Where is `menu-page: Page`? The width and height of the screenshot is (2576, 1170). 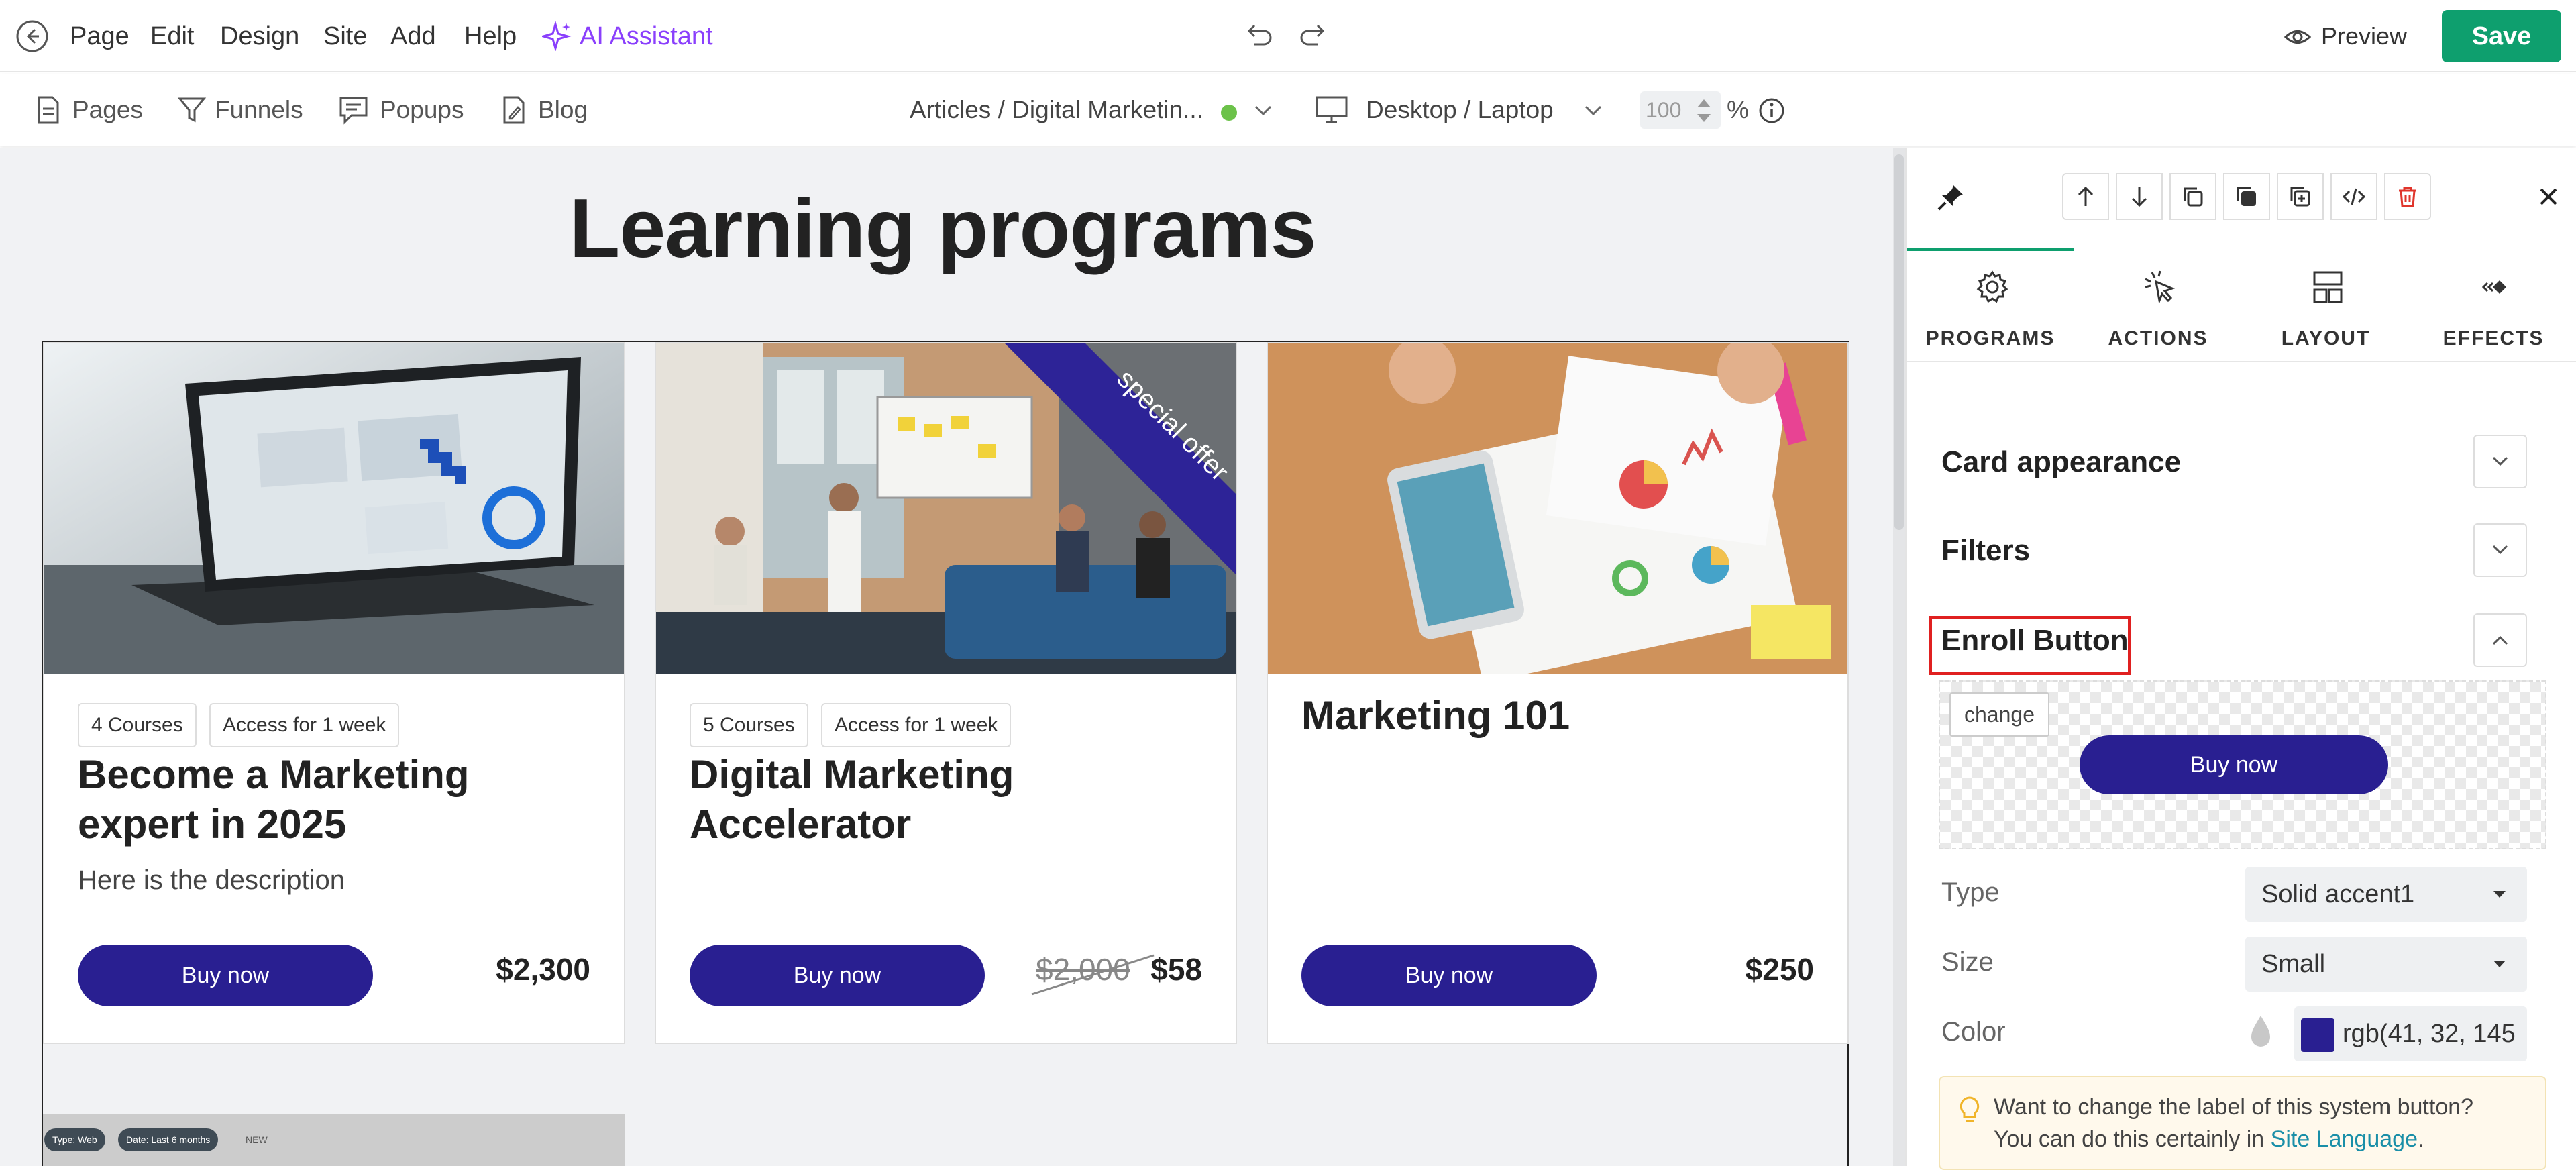 menu-page: Page is located at coordinates (99, 36).